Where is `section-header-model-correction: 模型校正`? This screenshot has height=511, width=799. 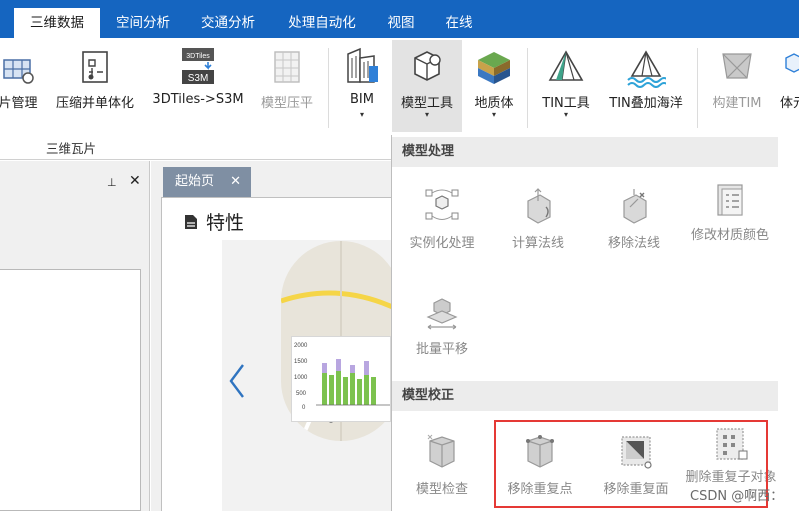 section-header-model-correction: 模型校正 is located at coordinates (585, 396).